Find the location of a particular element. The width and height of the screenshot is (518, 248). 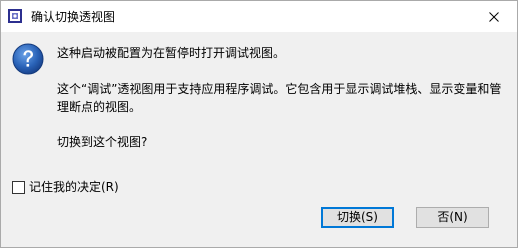

remember-decision-checkbox: 记住我的决定(R) is located at coordinates (65, 187).